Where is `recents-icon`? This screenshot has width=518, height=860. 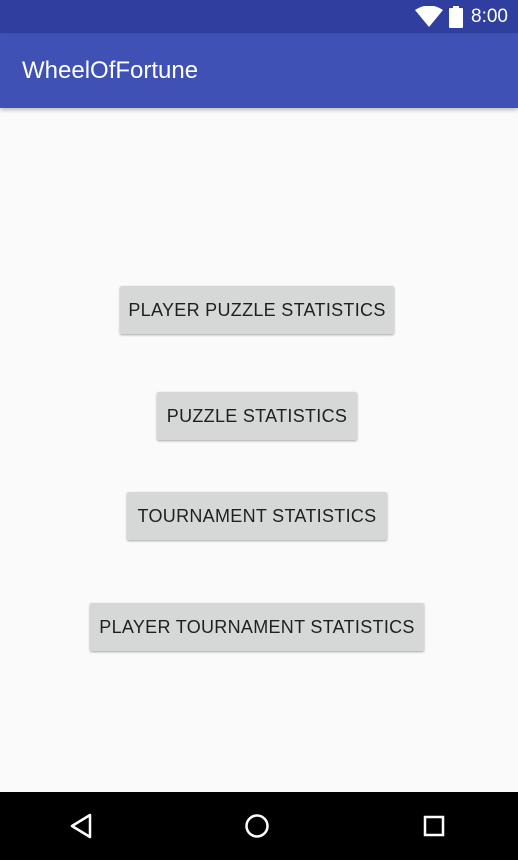 recents-icon is located at coordinates (434, 826).